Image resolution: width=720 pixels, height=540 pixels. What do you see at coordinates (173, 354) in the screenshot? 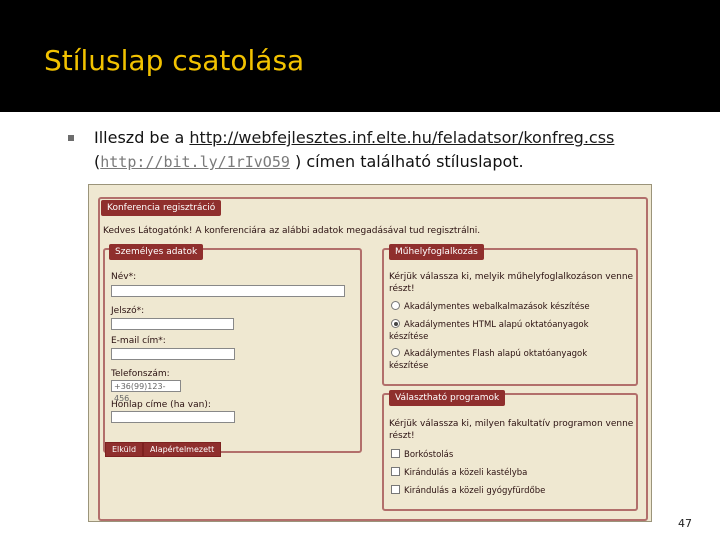
I see `email-input` at bounding box center [173, 354].